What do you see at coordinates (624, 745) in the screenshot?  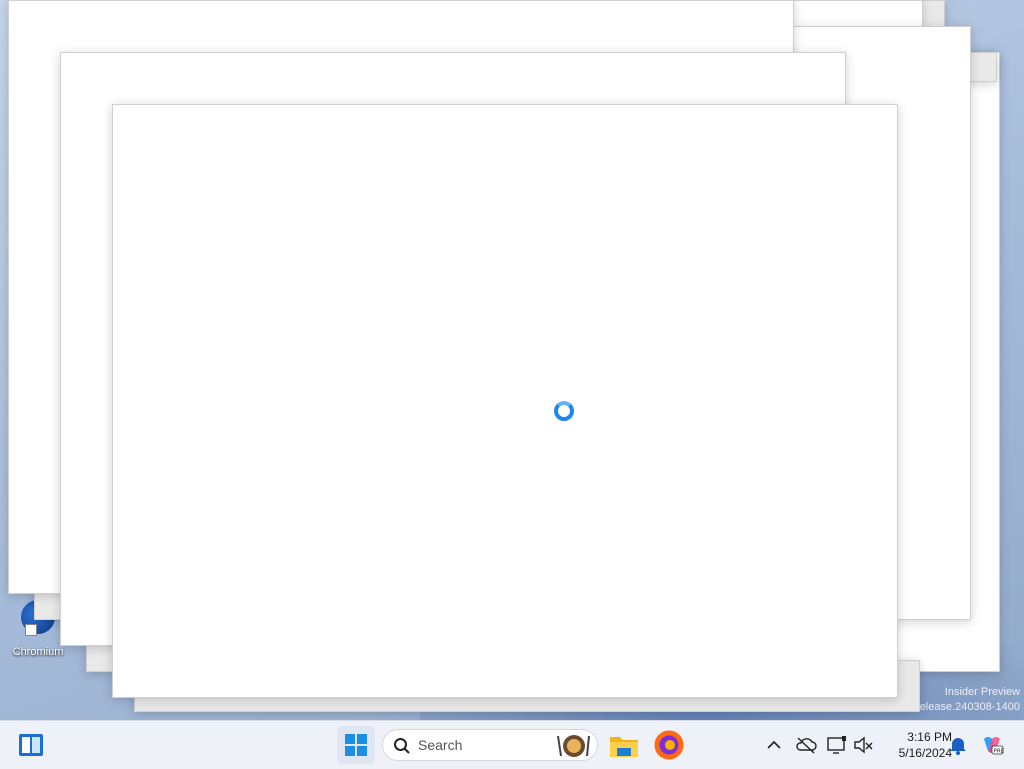 I see `file-explorer-icon` at bounding box center [624, 745].